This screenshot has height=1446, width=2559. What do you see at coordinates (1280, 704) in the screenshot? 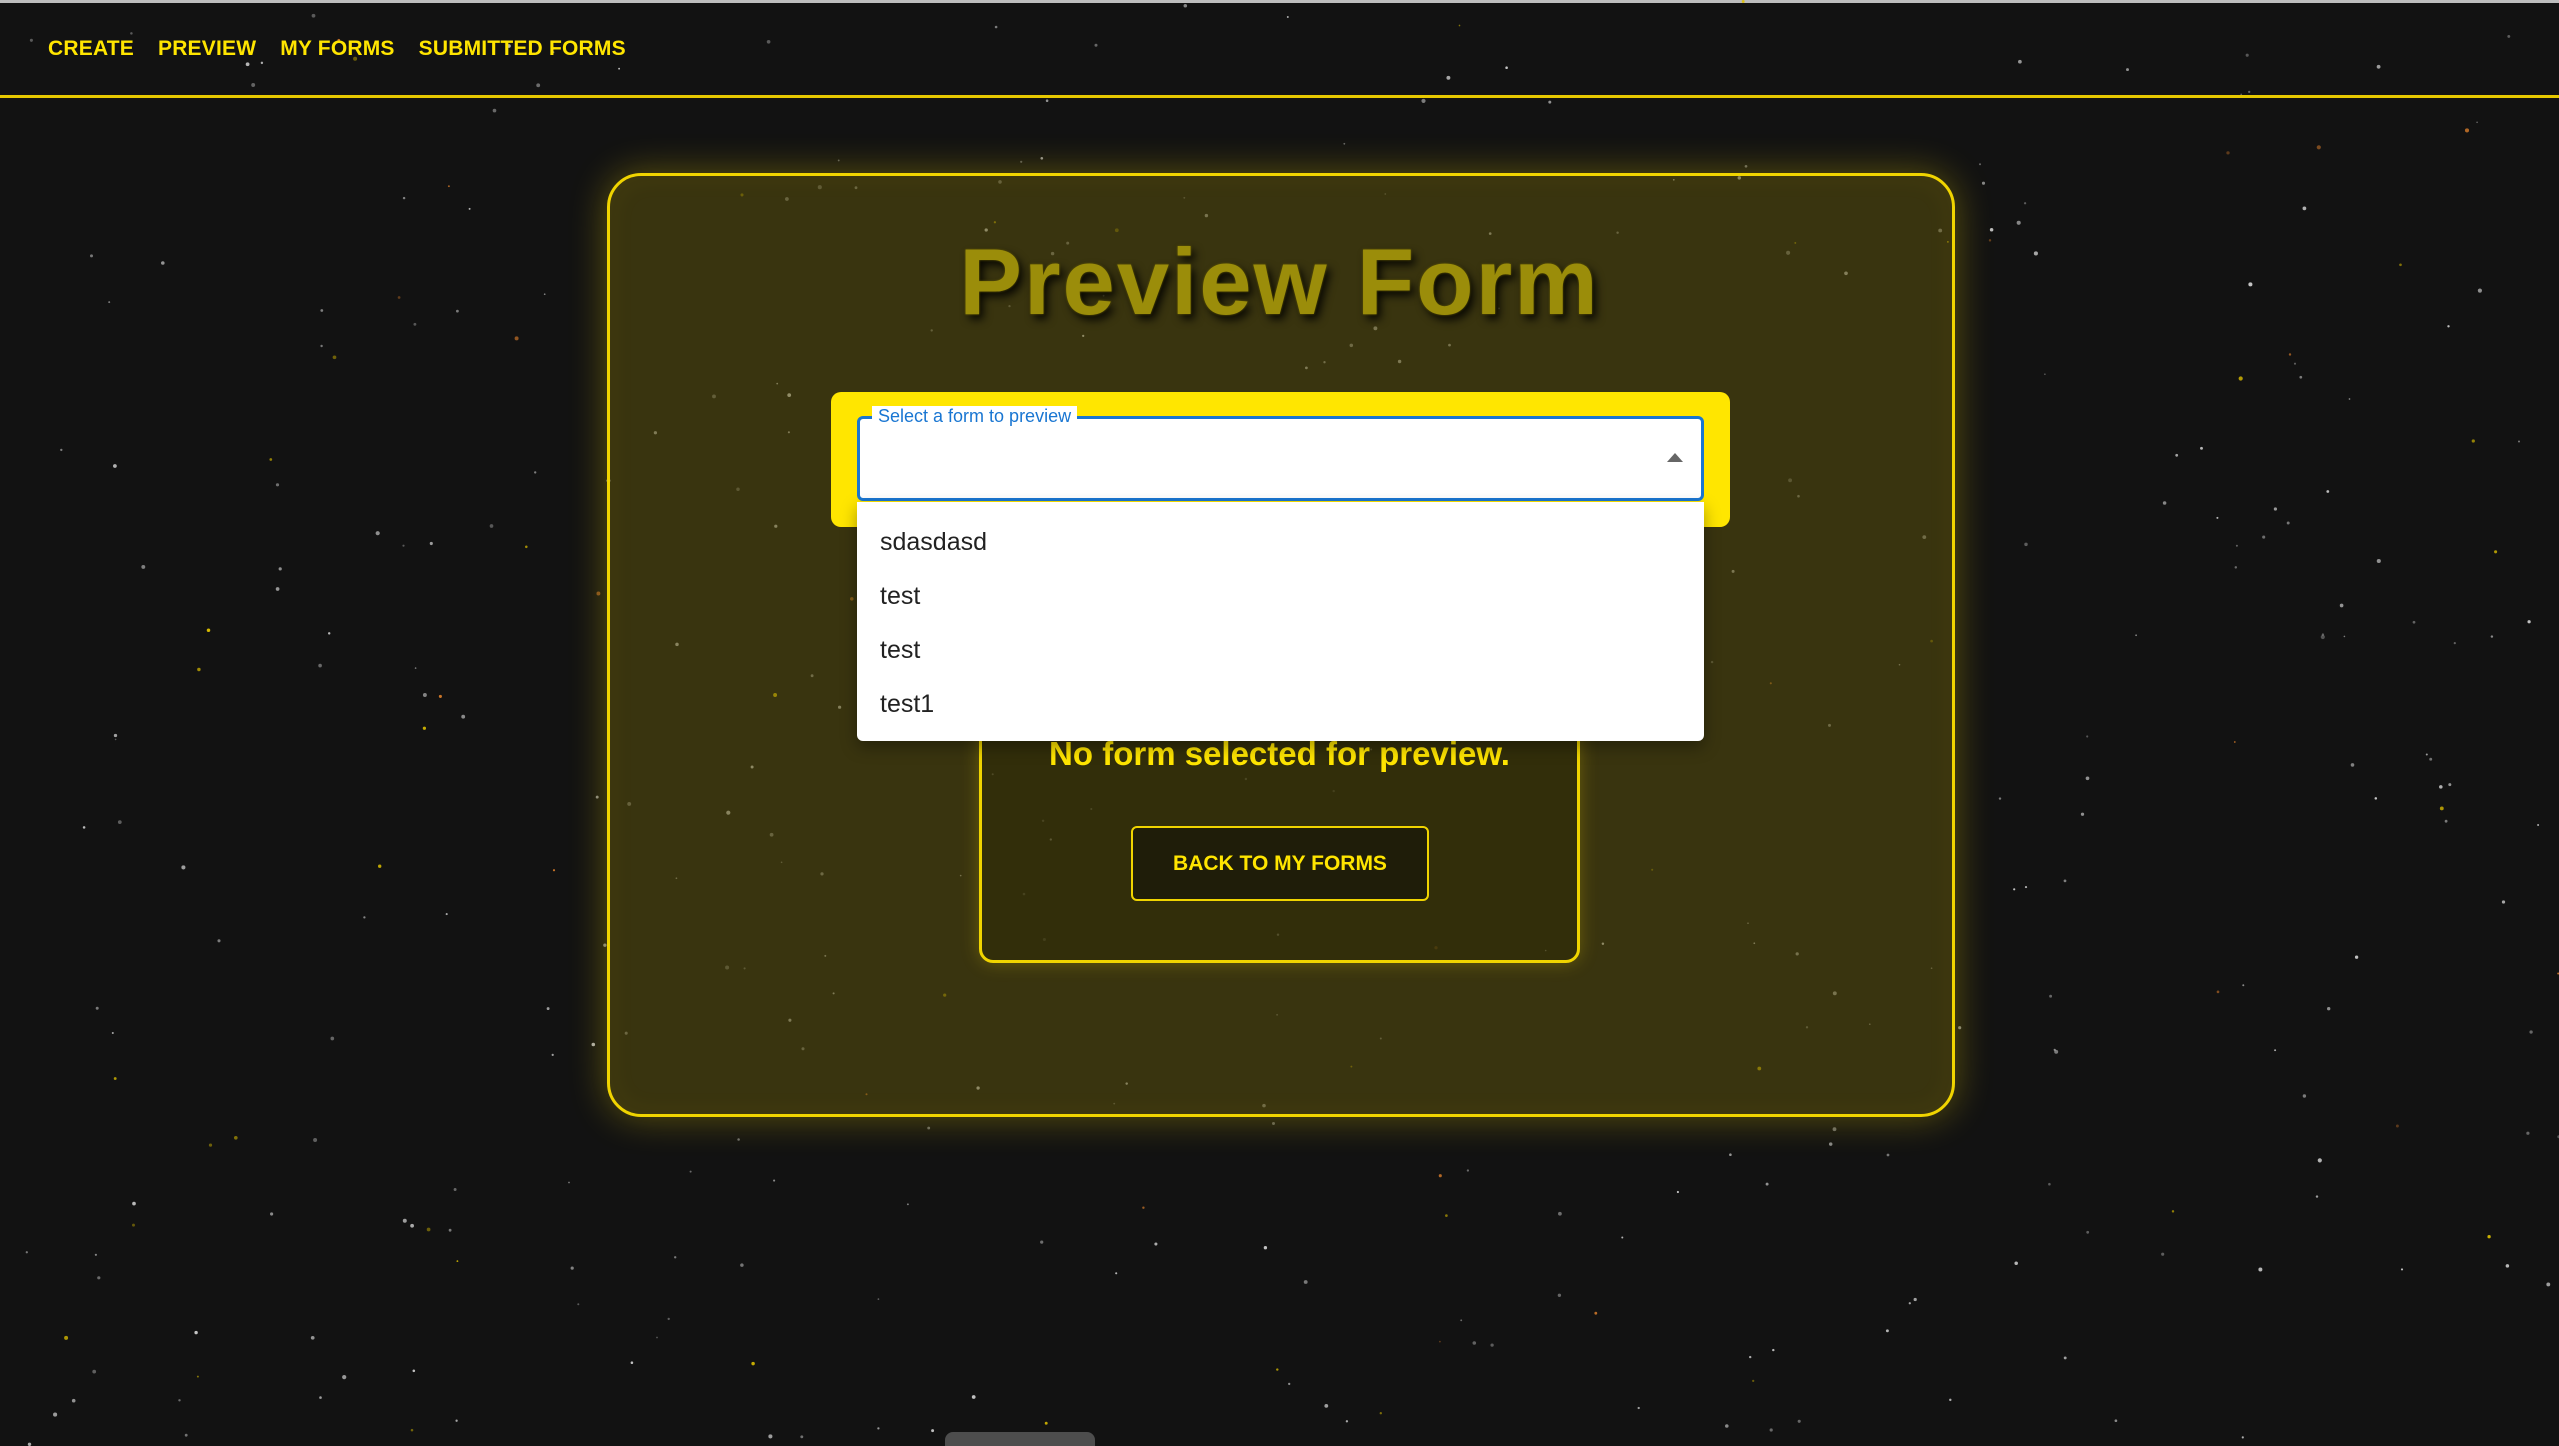
I see `menu-option-test1: test1` at bounding box center [1280, 704].